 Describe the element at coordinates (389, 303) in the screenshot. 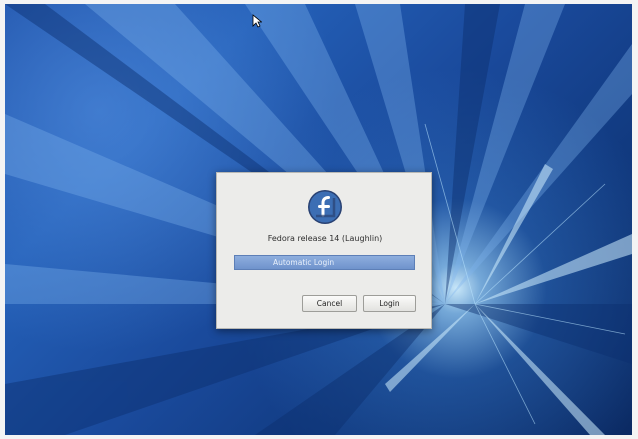

I see `login-button: Login` at that location.